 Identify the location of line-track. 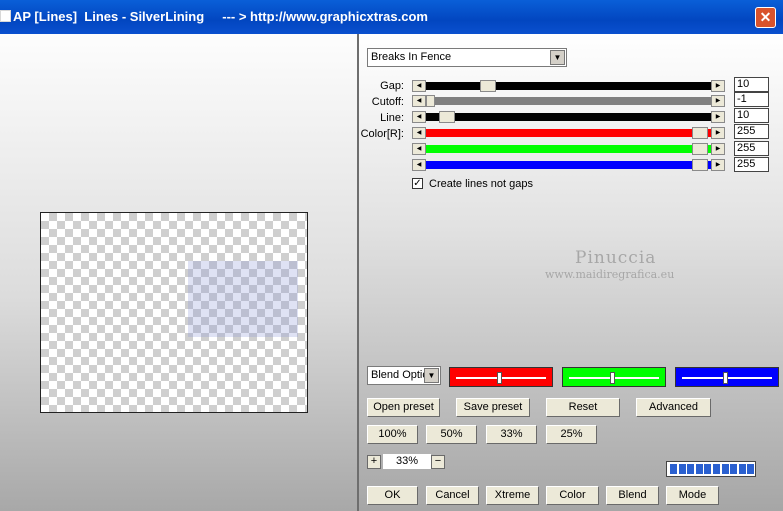
(568, 117).